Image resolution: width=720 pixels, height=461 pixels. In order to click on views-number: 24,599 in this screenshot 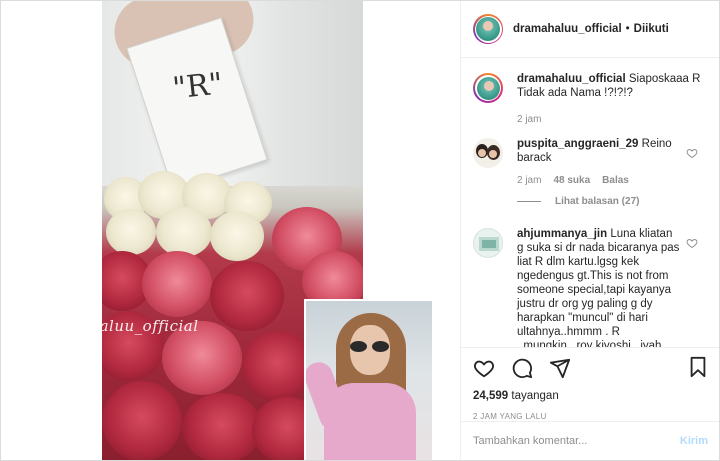, I will do `click(491, 396)`.